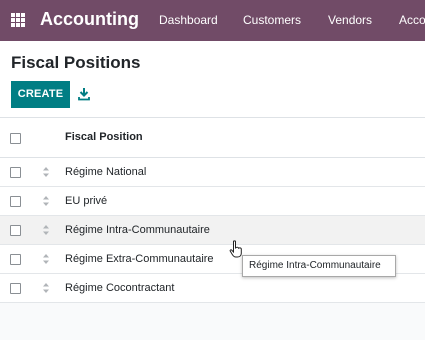 The width and height of the screenshot is (425, 340). Describe the element at coordinates (106, 172) in the screenshot. I see `row-label: Régime National` at that location.